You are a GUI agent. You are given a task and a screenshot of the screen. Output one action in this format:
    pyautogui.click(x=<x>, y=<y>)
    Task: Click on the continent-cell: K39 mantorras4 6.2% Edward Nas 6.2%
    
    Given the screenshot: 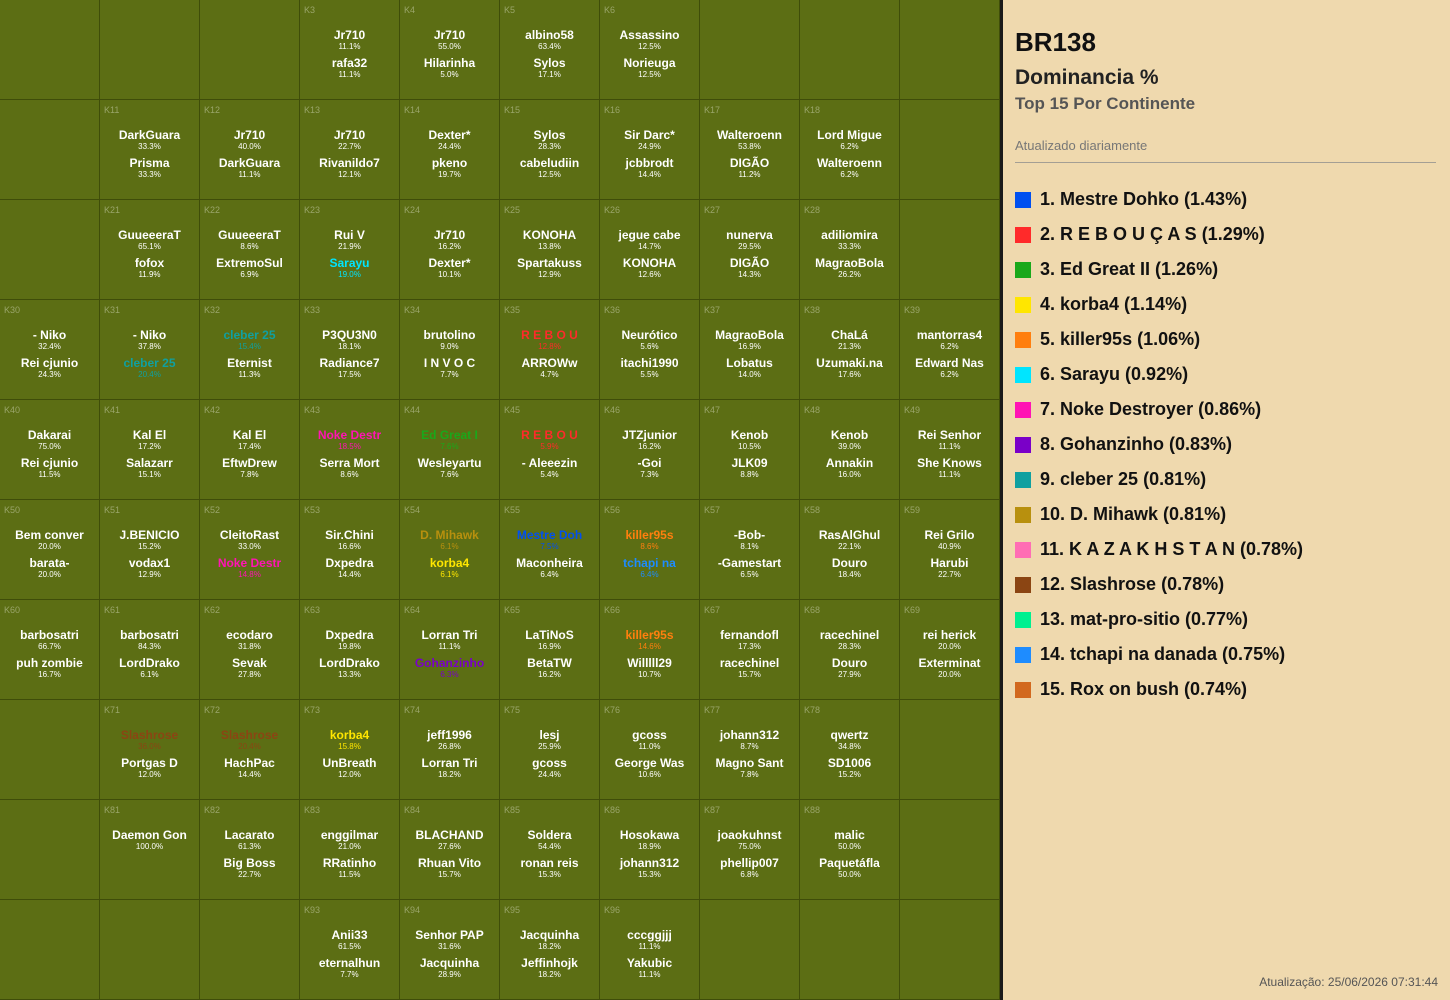 What is the action you would take?
    pyautogui.click(x=950, y=350)
    